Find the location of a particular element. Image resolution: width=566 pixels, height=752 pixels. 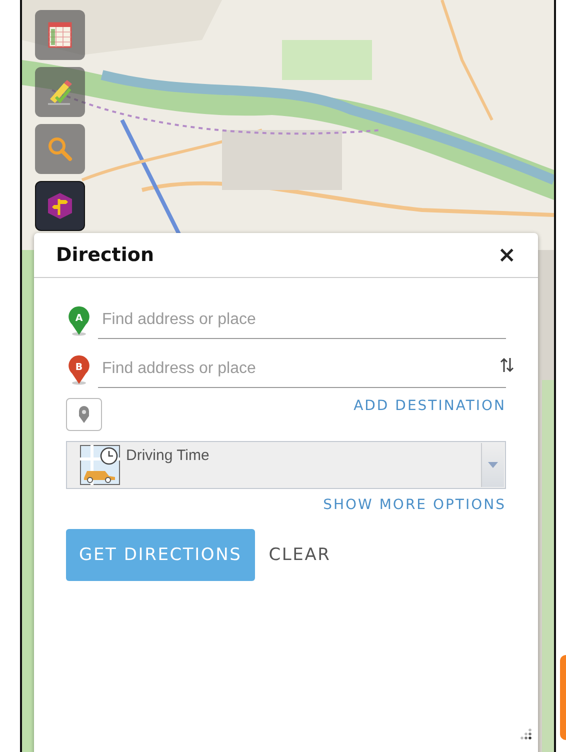

caret-icon is located at coordinates (493, 465).